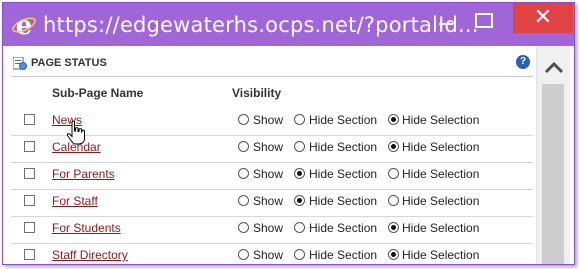  Describe the element at coordinates (543, 18) in the screenshot. I see `close-button: ✕` at that location.